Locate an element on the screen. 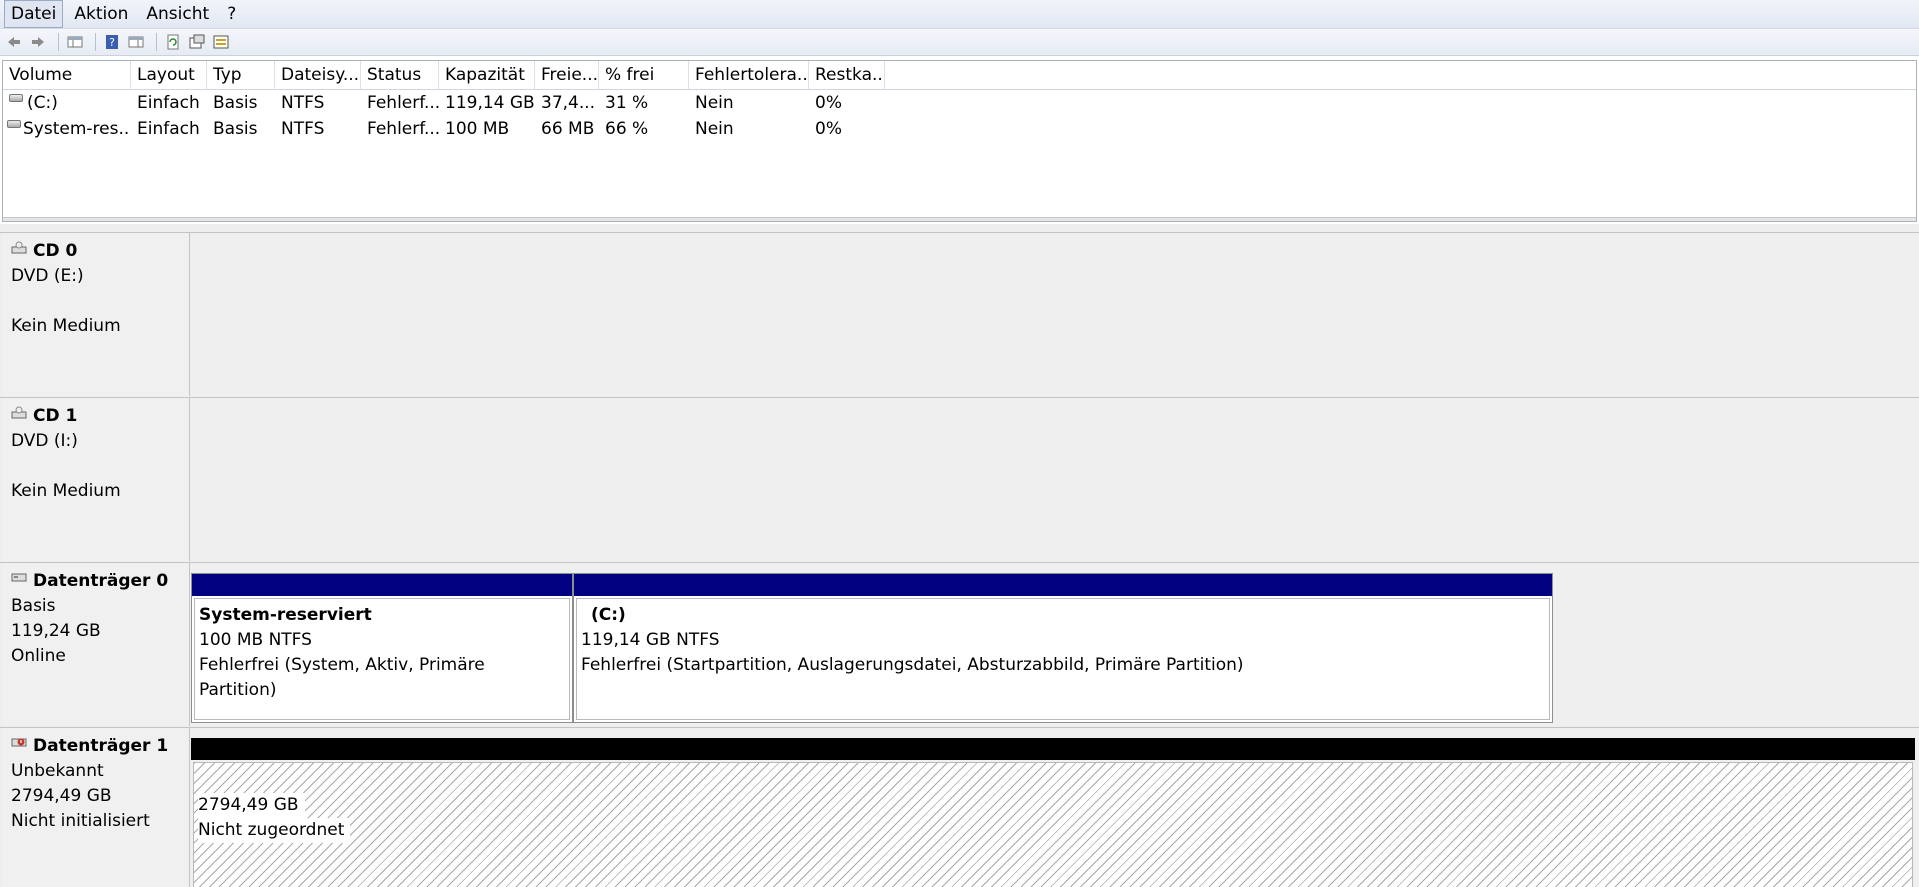  col-header-prozent-frei: % frei is located at coordinates (644, 75).